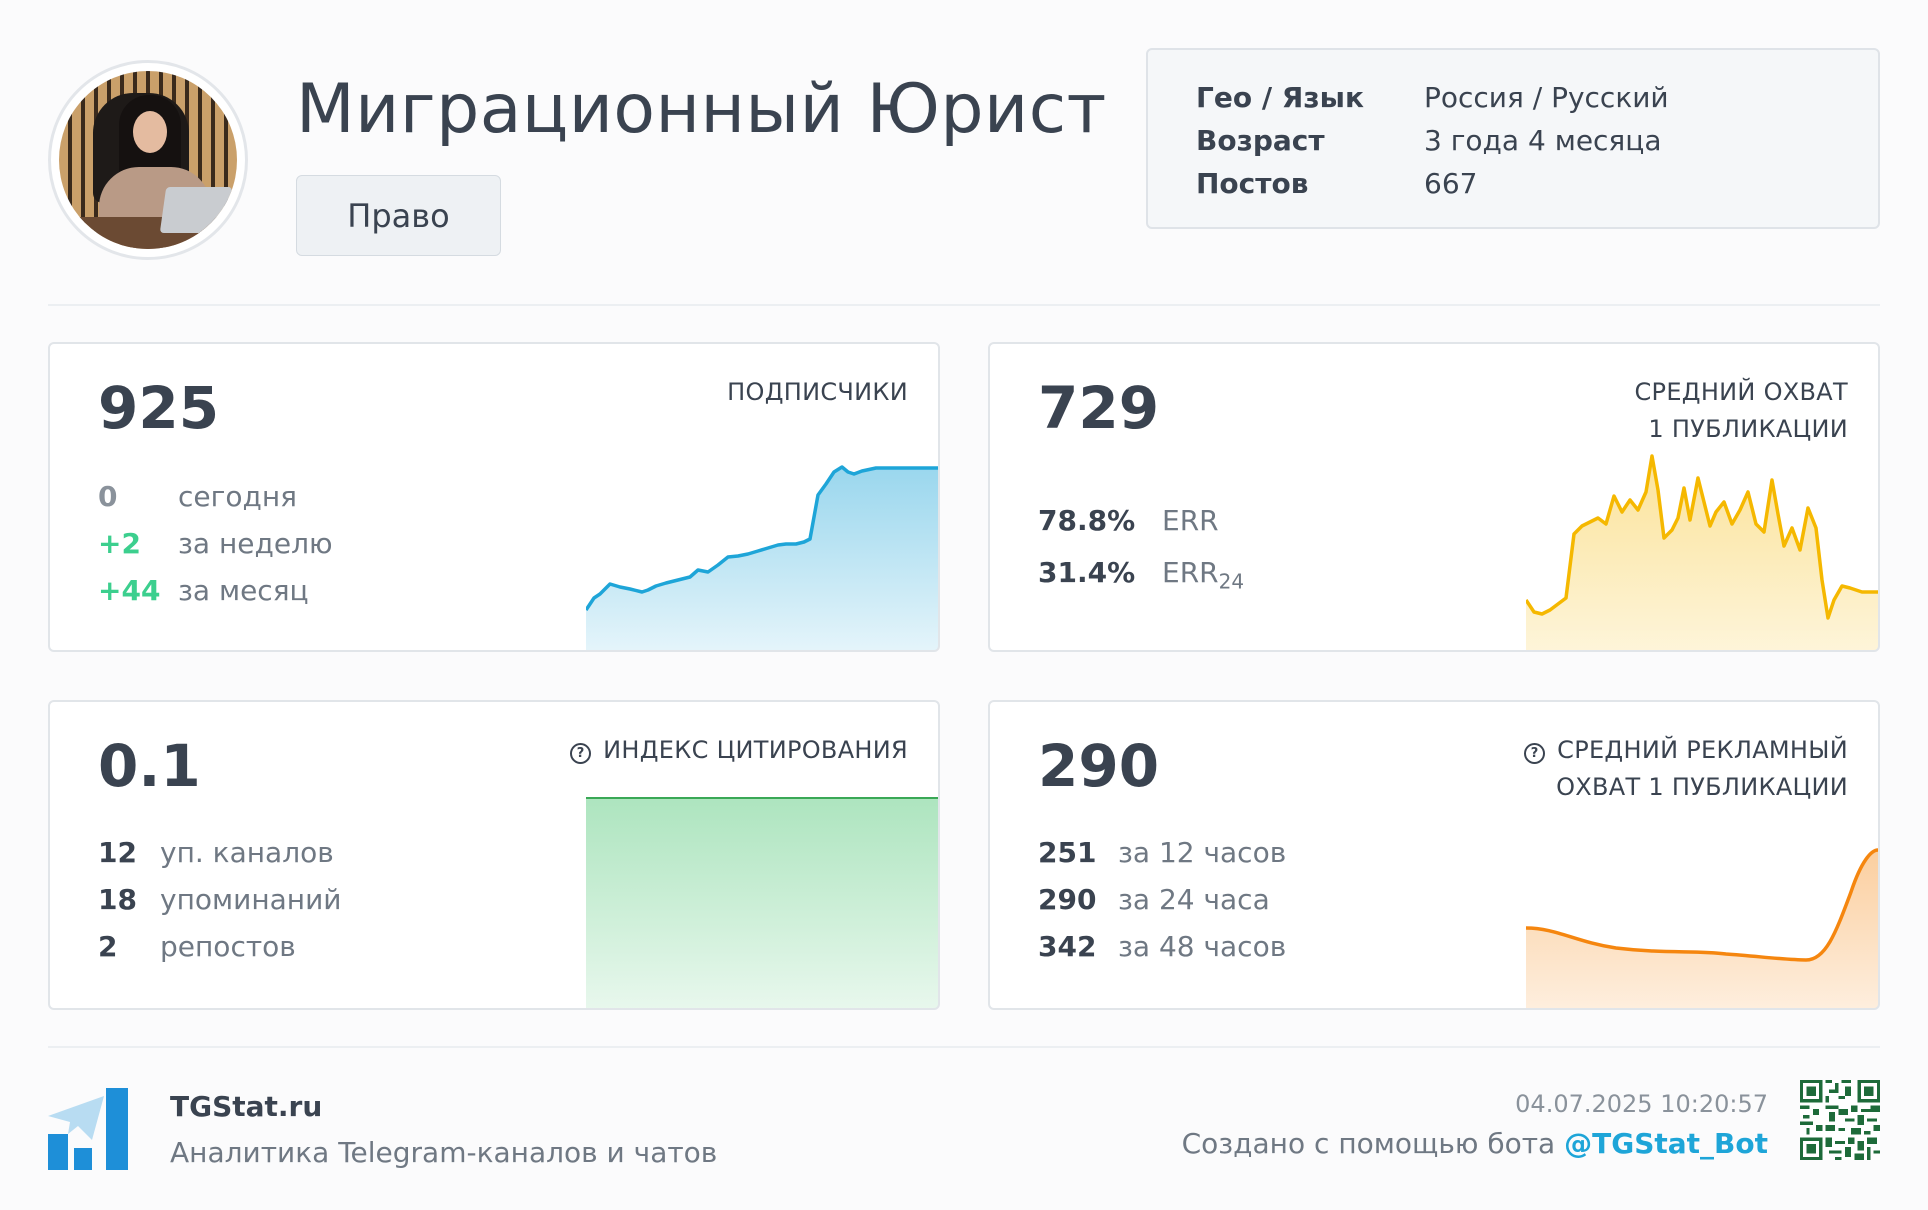 The width and height of the screenshot is (1928, 1210). I want to click on stat-today: 0 сегодня, so click(197, 496).